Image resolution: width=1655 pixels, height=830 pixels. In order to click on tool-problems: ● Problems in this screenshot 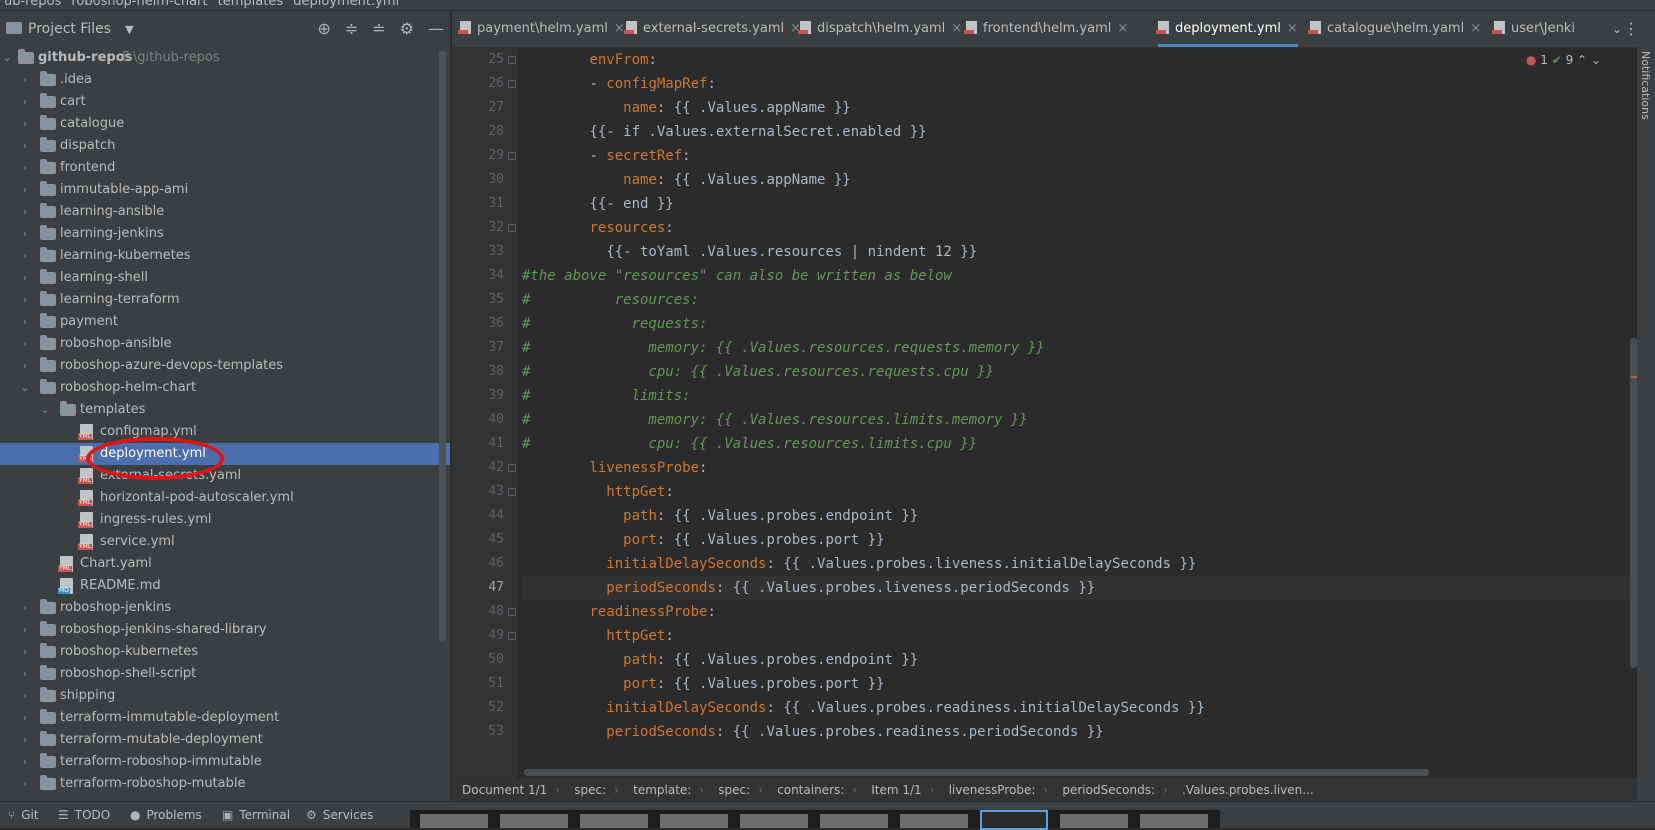, I will do `click(166, 815)`.